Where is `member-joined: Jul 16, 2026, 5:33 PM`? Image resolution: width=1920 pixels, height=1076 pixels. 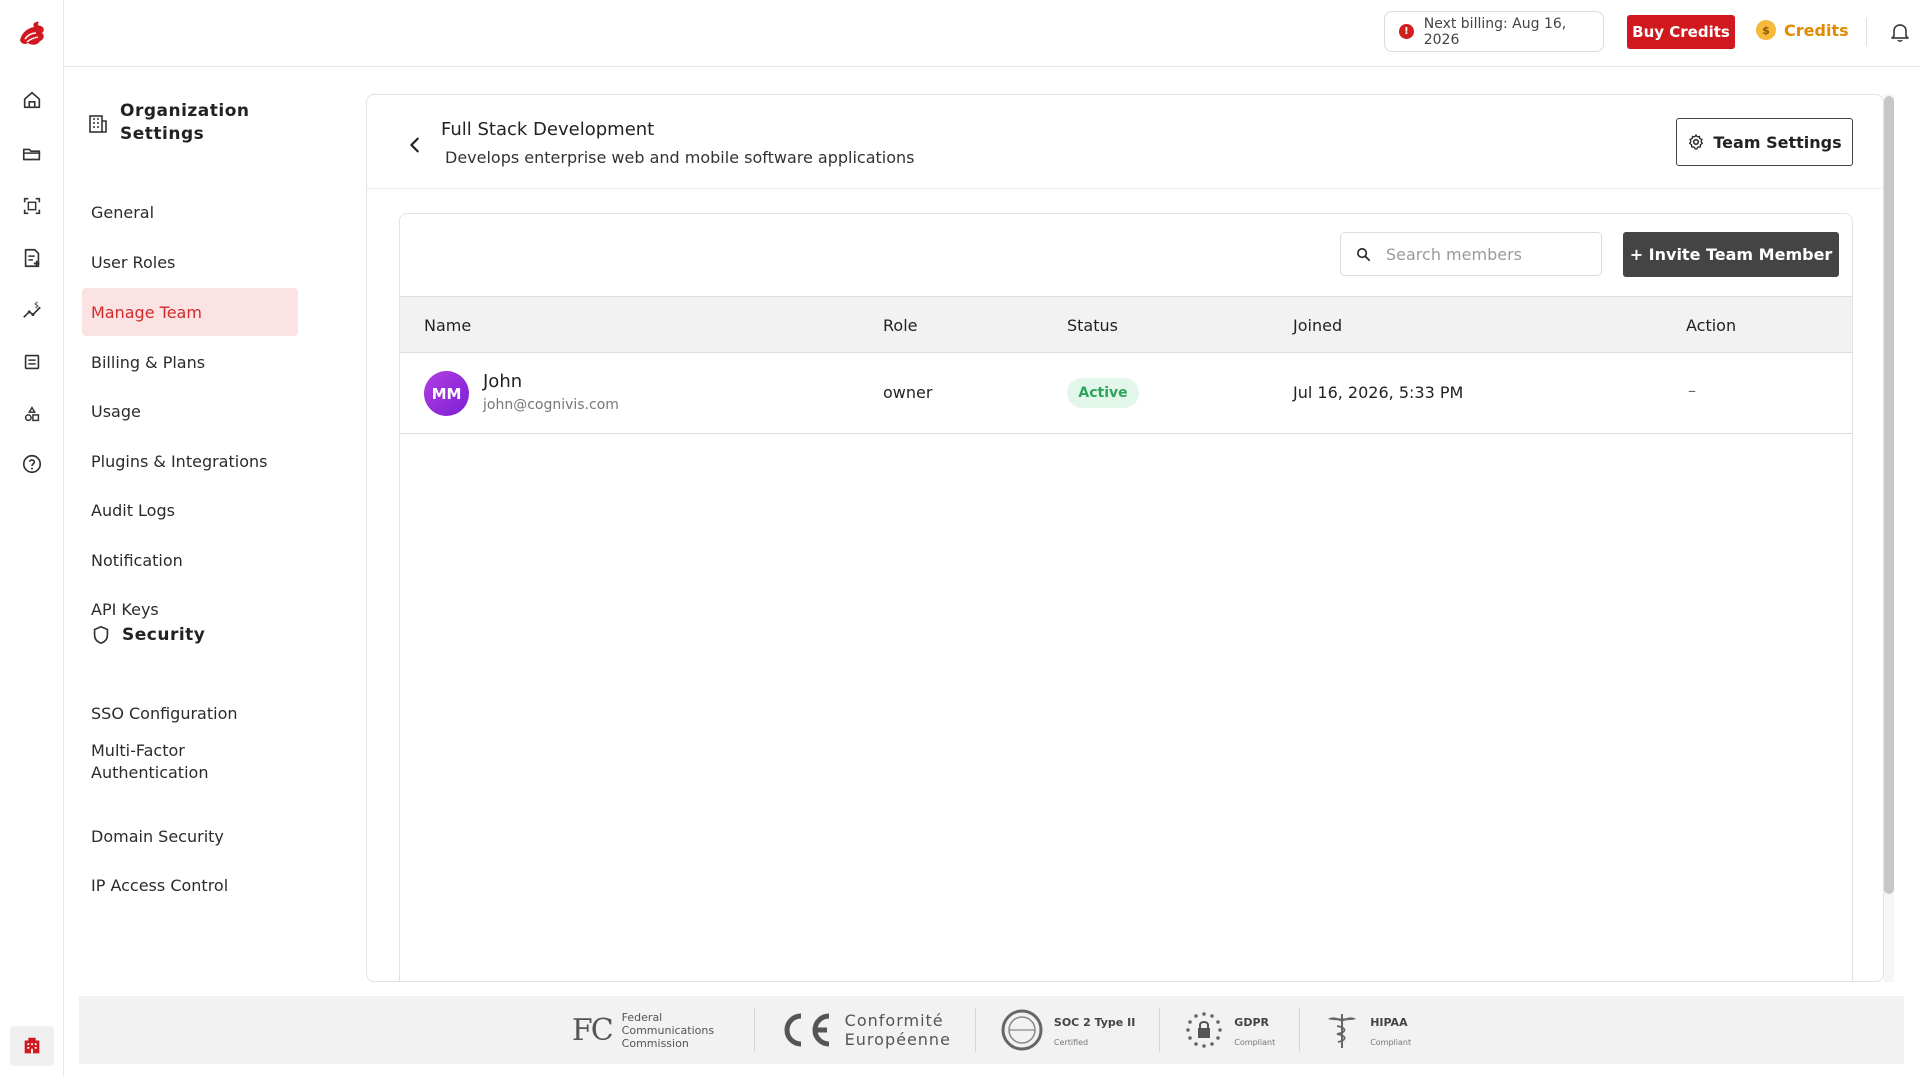 member-joined: Jul 16, 2026, 5:33 PM is located at coordinates (1378, 392).